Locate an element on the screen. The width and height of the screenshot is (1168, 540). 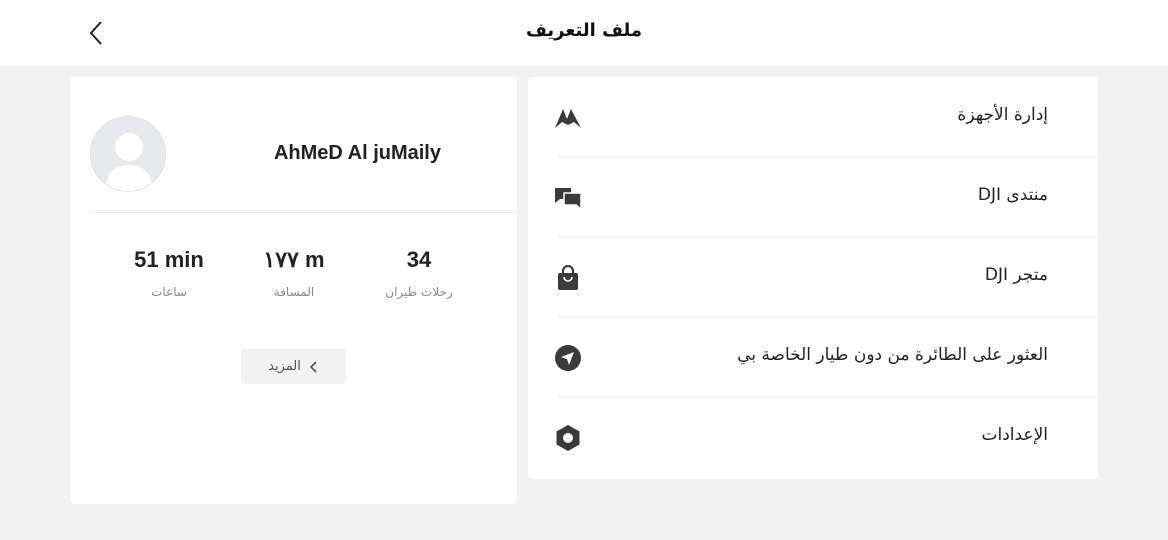
top-bar: ملف التعريف is located at coordinates (584, 33).